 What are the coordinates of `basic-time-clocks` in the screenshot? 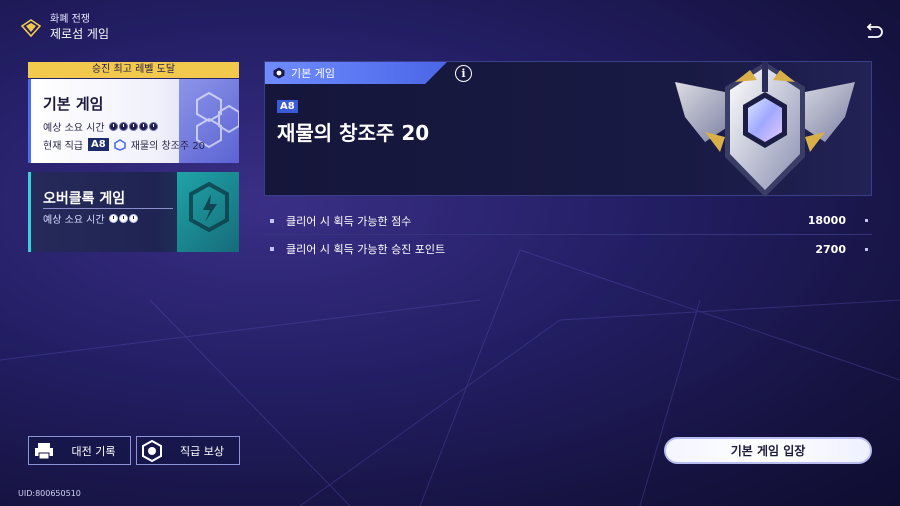 It's located at (133, 126).